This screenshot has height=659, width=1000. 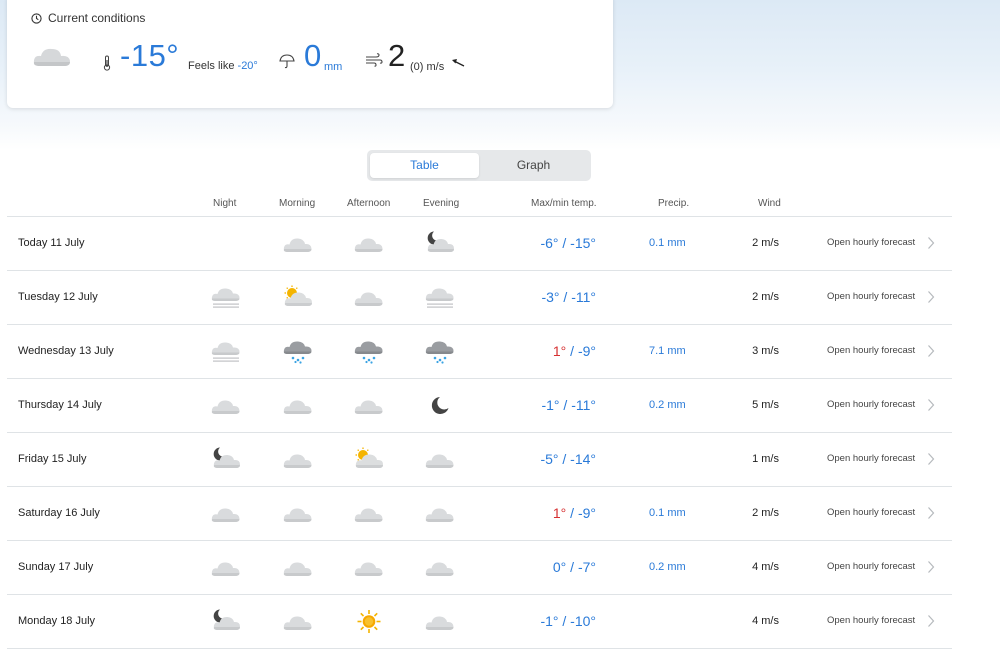 What do you see at coordinates (568, 405) in the screenshot?
I see `max-min-temp: -1° / -11°` at bounding box center [568, 405].